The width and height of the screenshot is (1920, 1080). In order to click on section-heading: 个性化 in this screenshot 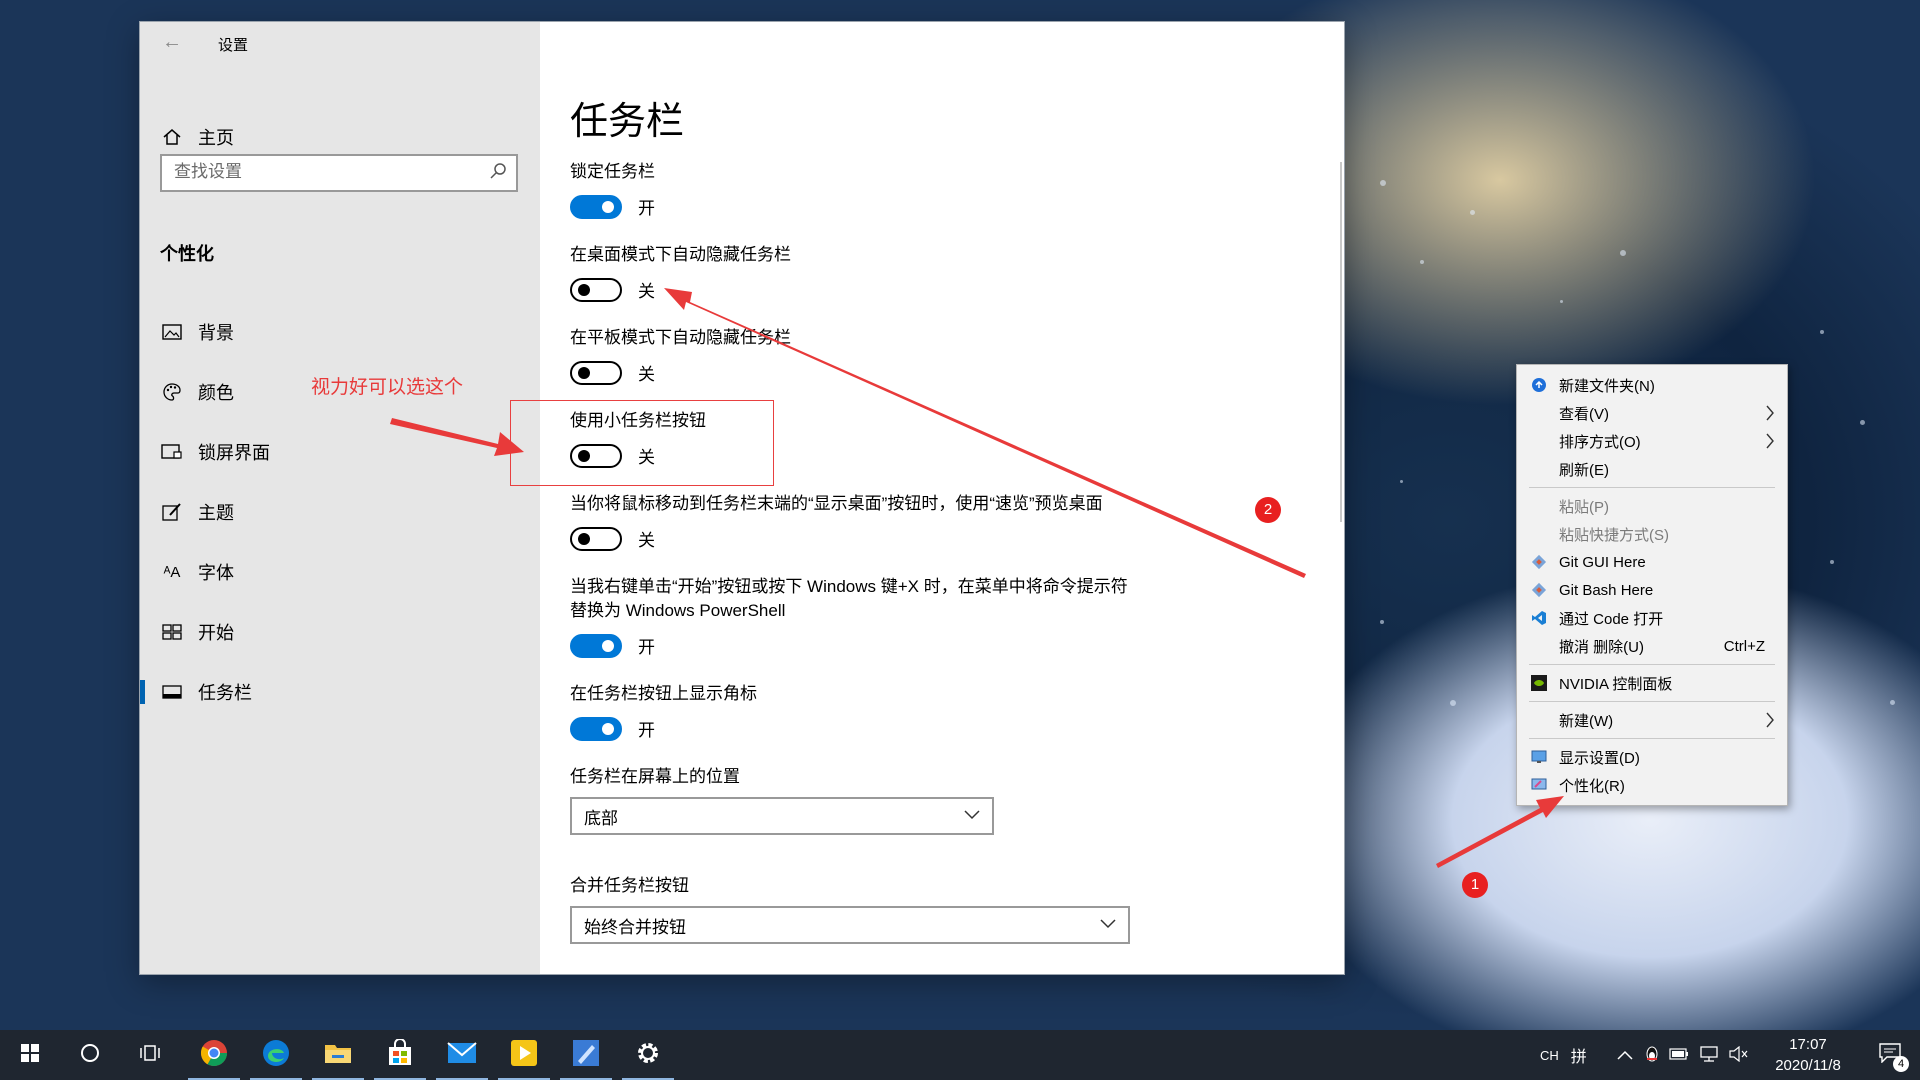, I will do `click(187, 254)`.